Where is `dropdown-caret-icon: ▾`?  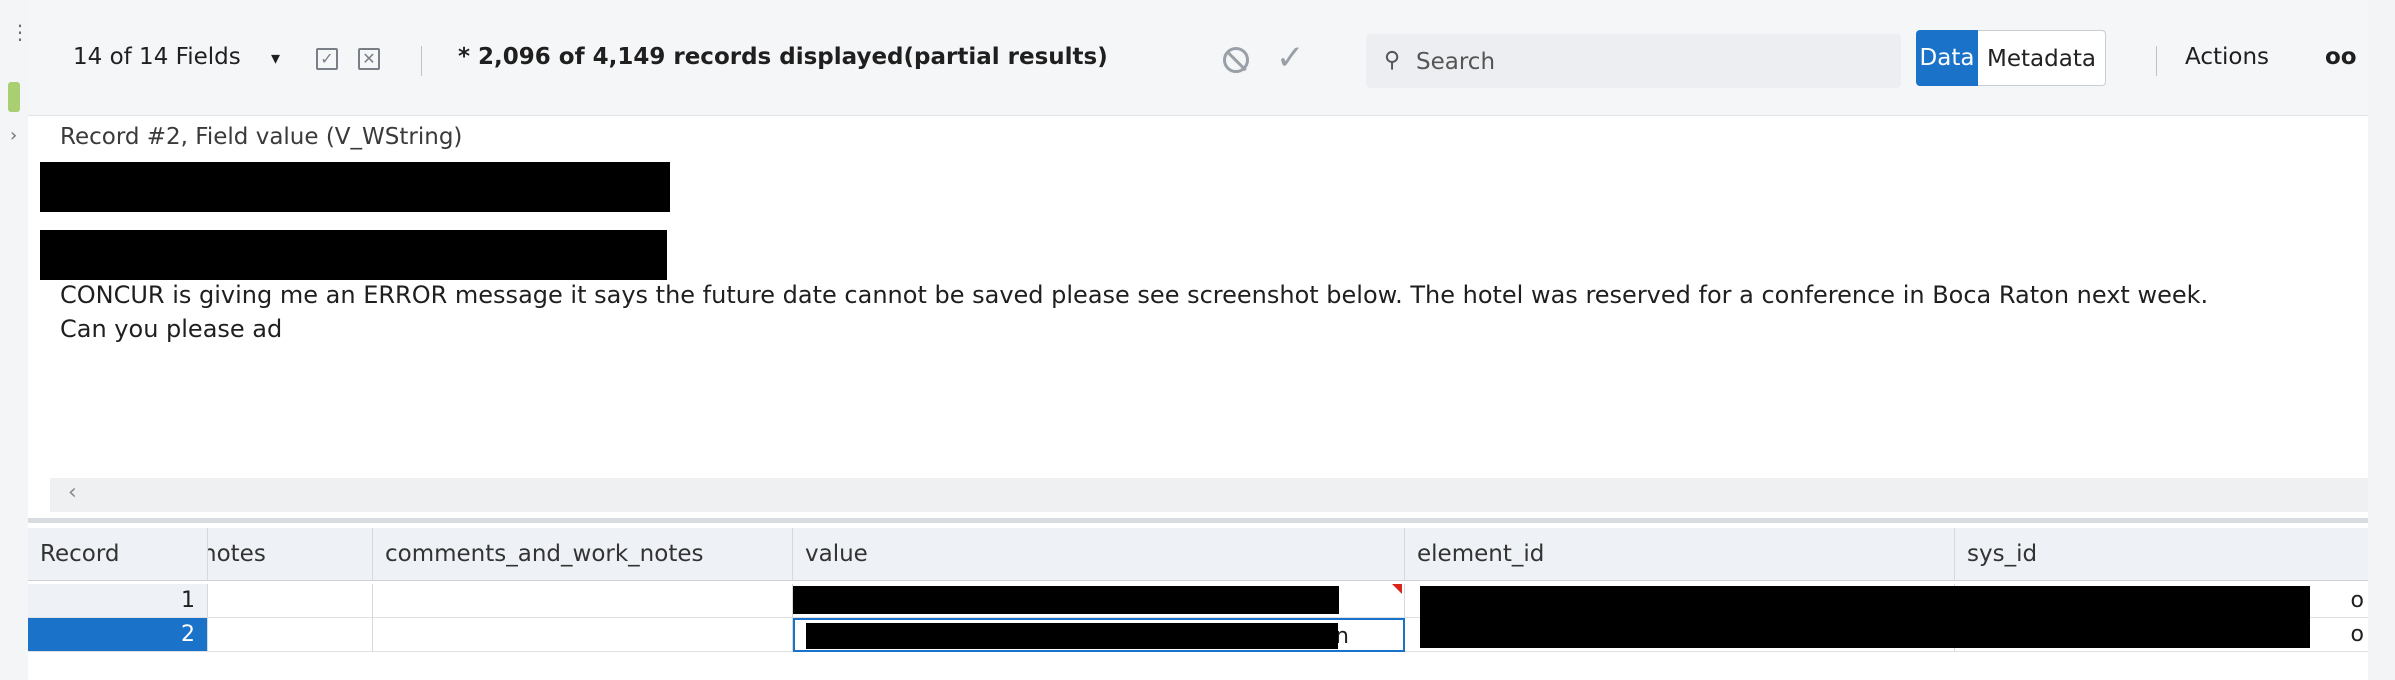 dropdown-caret-icon: ▾ is located at coordinates (275, 58).